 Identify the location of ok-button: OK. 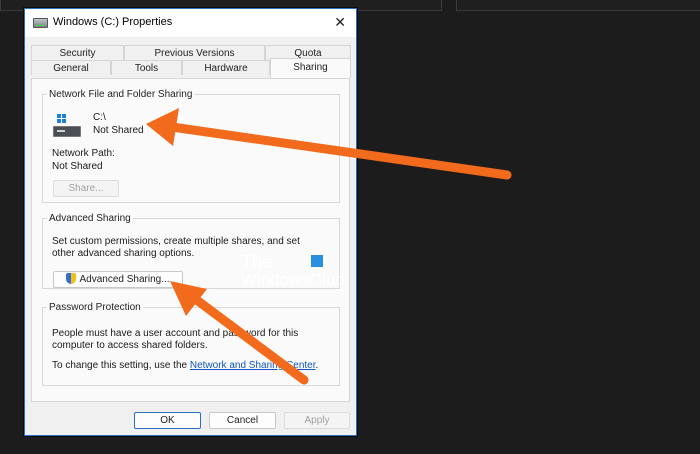
(167, 420).